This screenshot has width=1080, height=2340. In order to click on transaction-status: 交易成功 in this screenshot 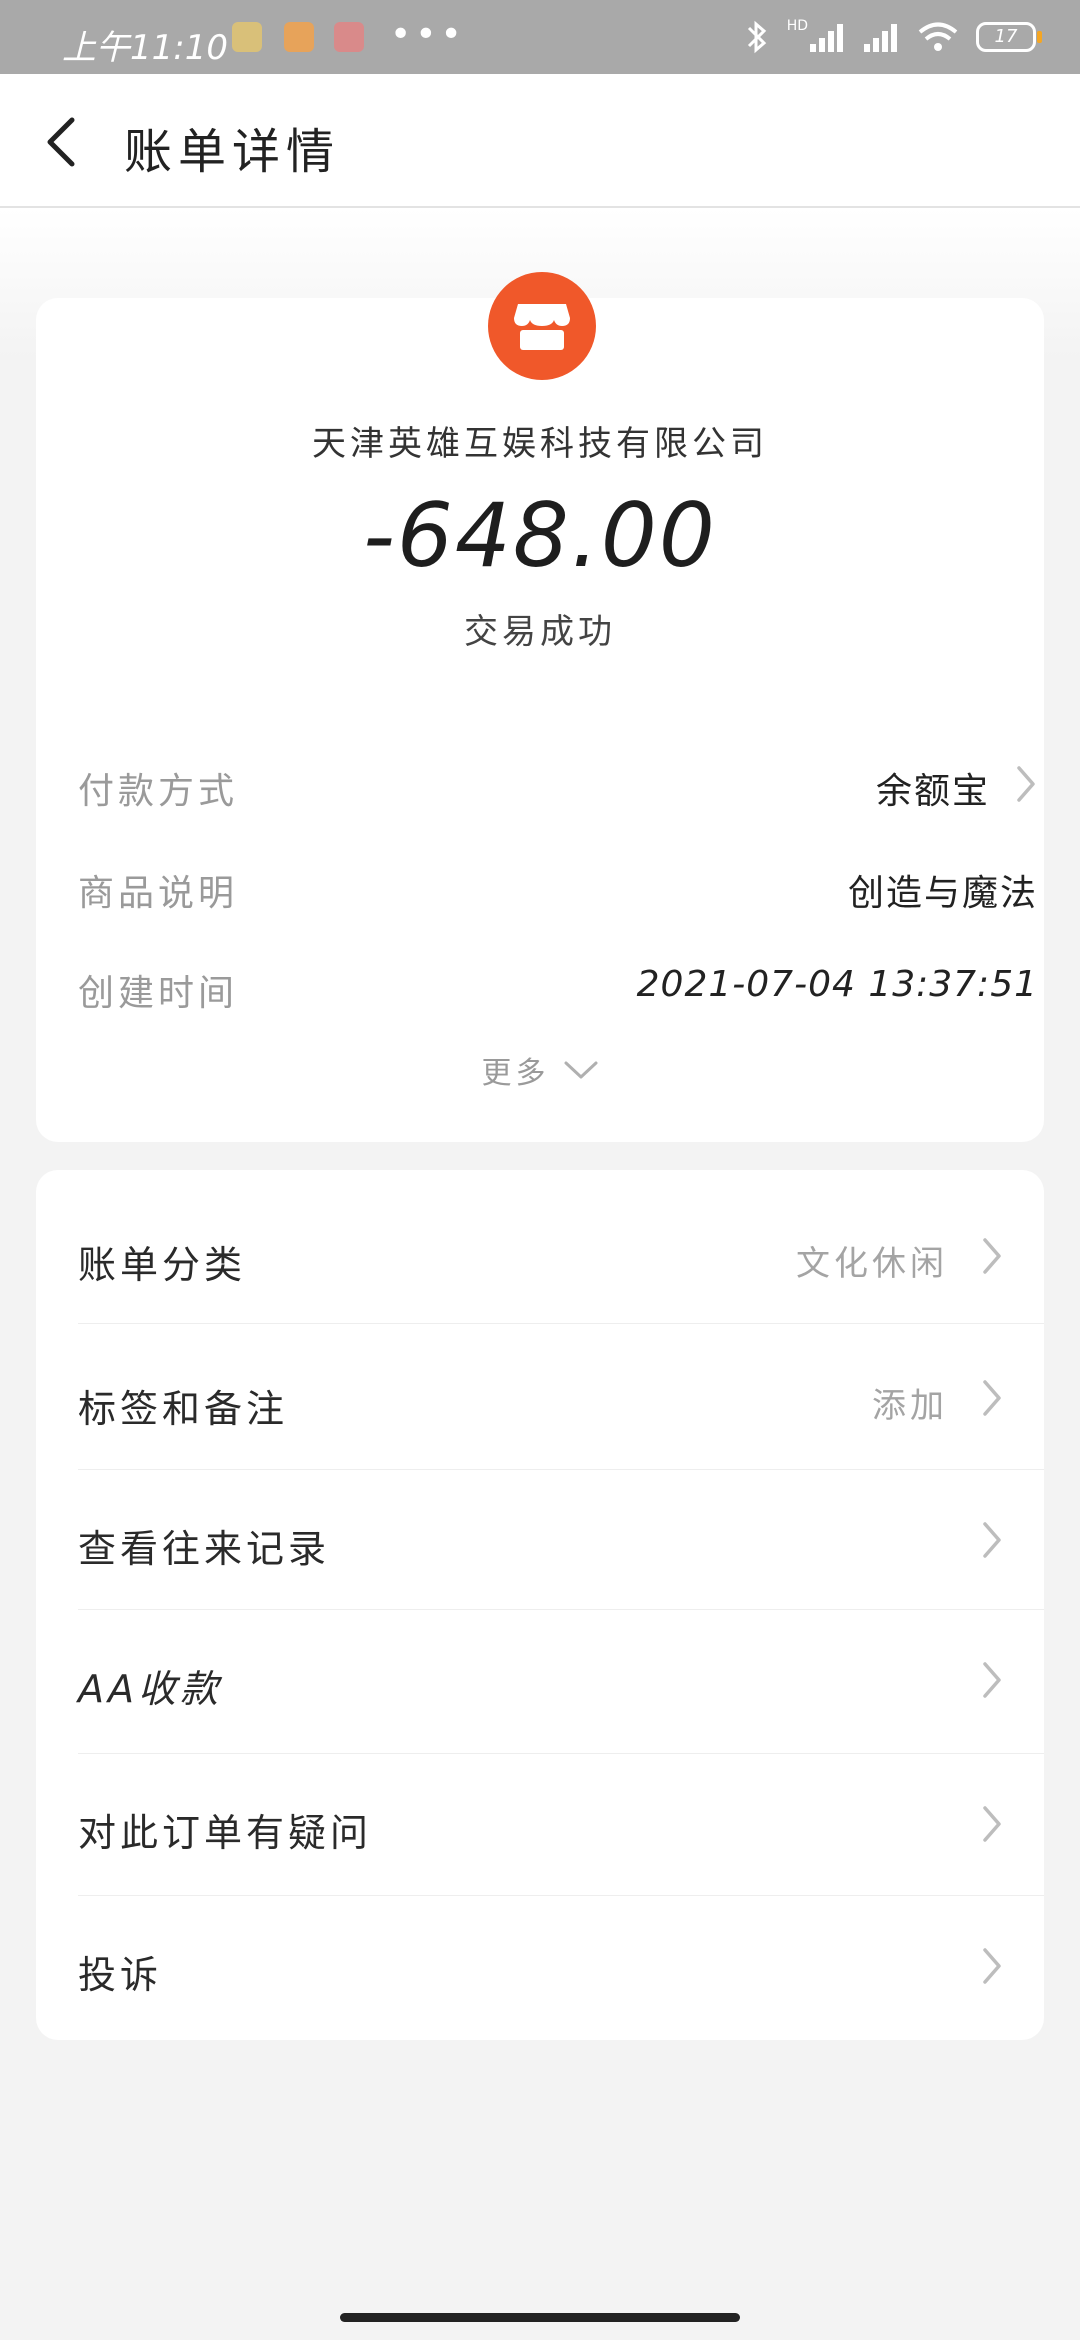, I will do `click(540, 632)`.